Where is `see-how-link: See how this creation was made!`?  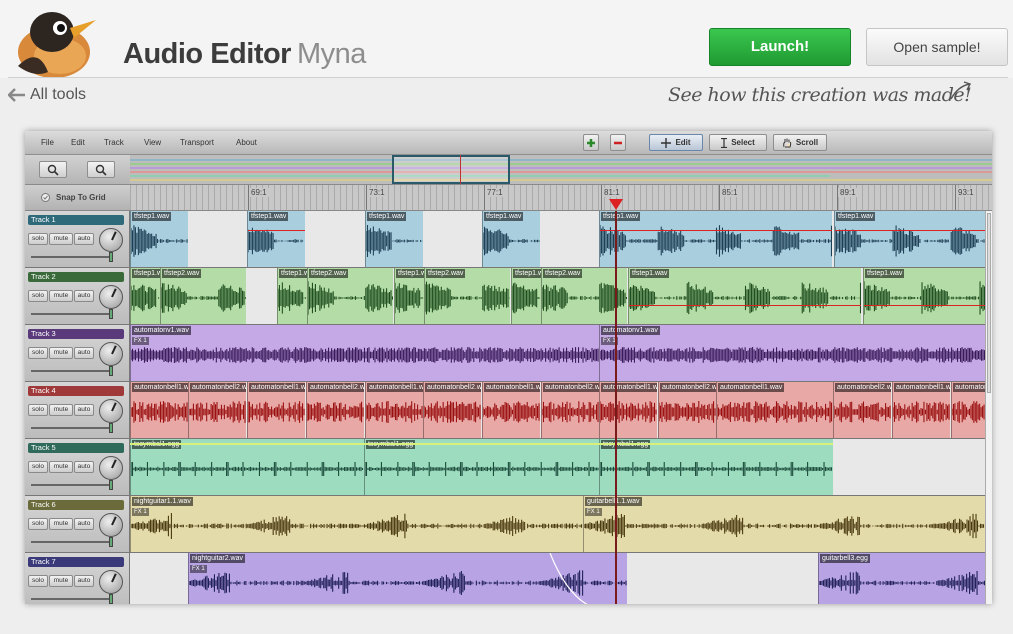
see-how-link: See how this creation was made! is located at coordinates (820, 95).